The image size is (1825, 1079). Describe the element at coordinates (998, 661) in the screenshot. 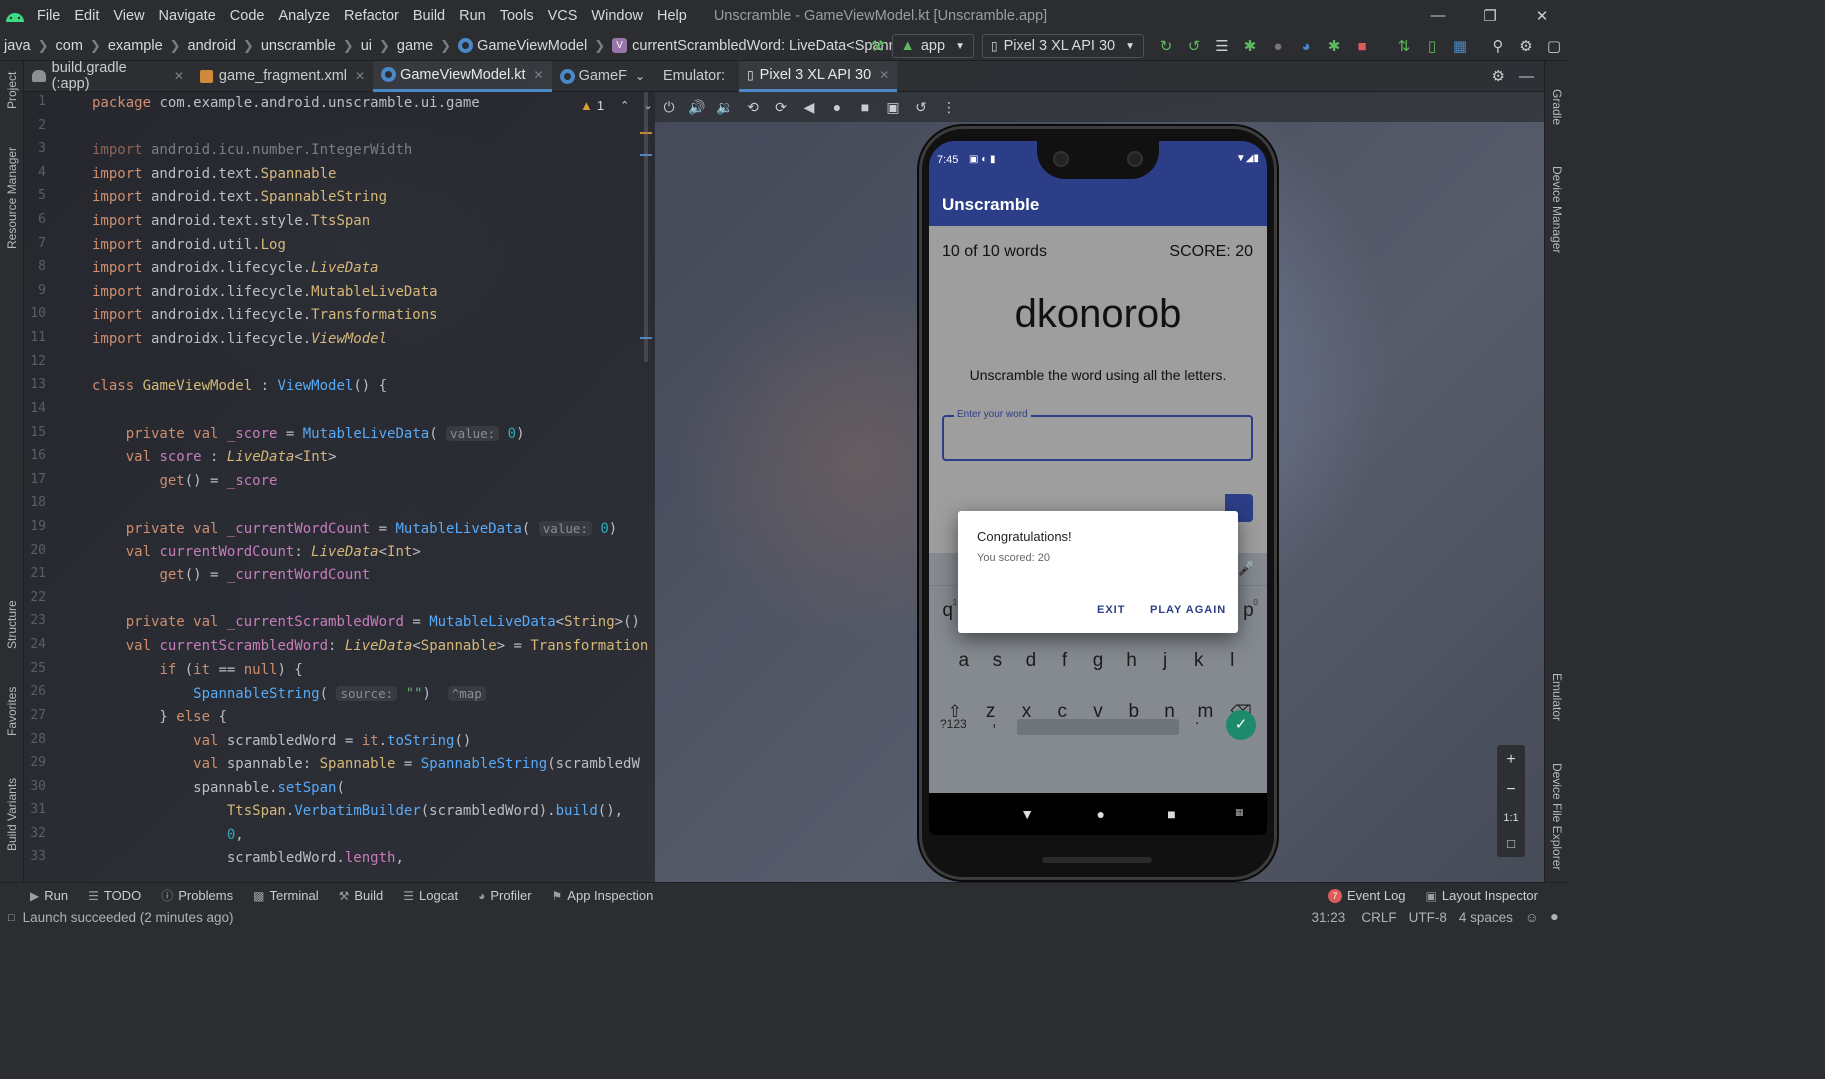

I see `key-s: s` at that location.